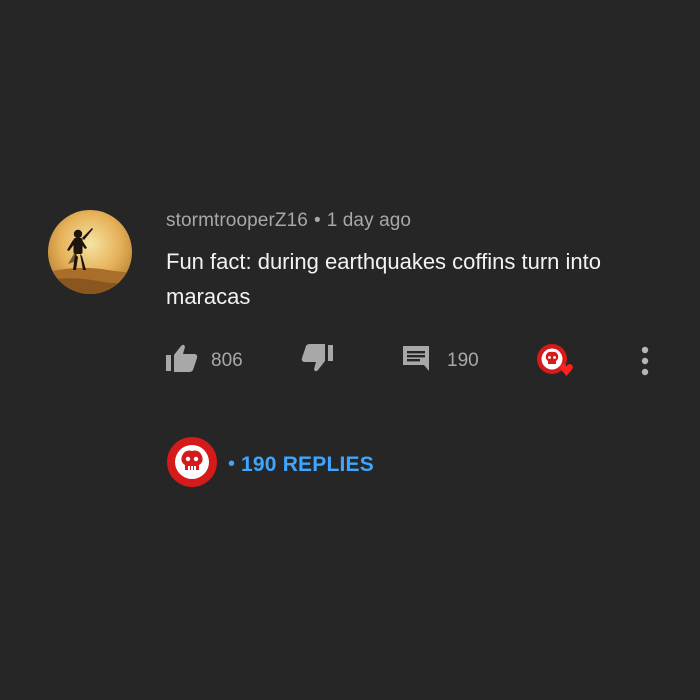 Image resolution: width=700 pixels, height=700 pixels. I want to click on comment-meta: stormtrooperZ16 • 1 day ago, so click(288, 221).